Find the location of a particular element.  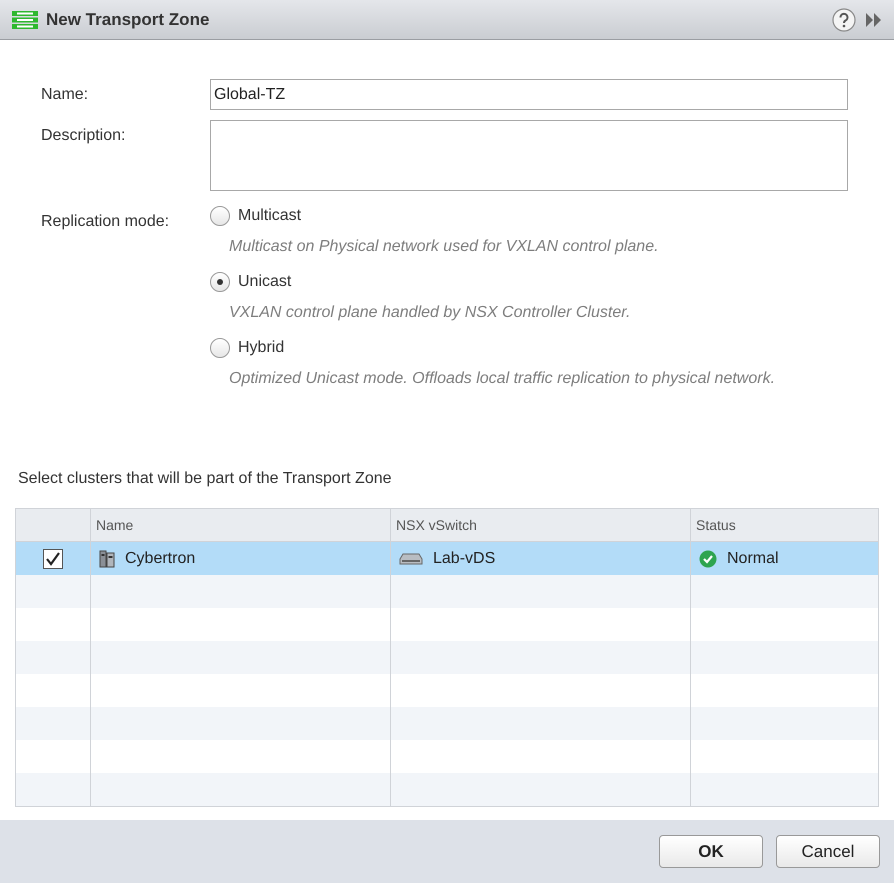

field-label: Description: is located at coordinates (83, 136).